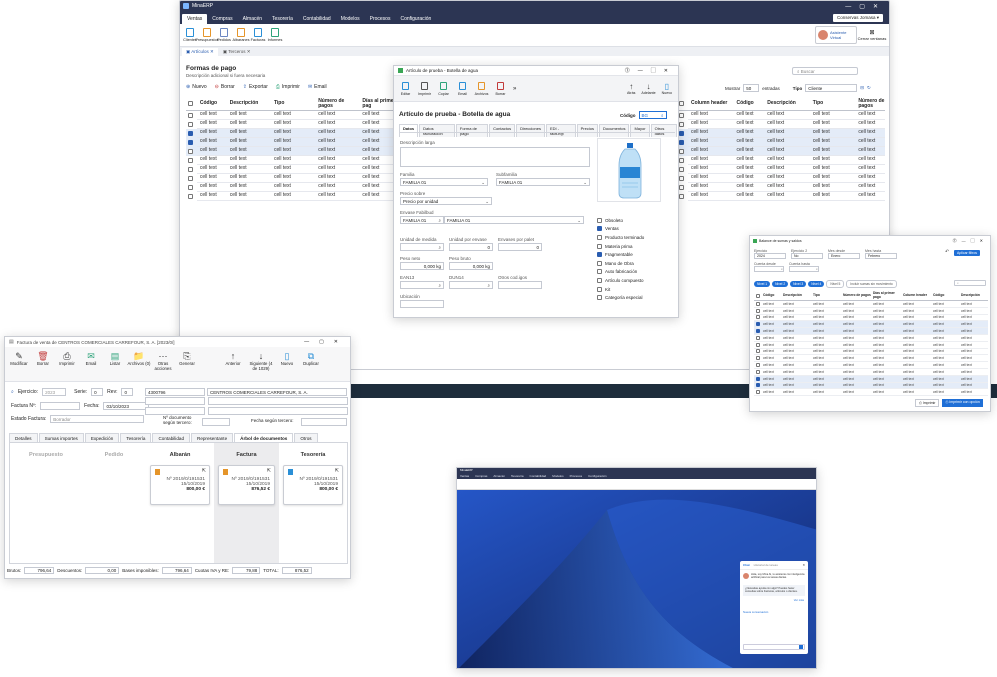 The width and height of the screenshot is (997, 677). What do you see at coordinates (471, 266) in the screenshot?
I see `gross-weight-field: 0,000 kg` at bounding box center [471, 266].